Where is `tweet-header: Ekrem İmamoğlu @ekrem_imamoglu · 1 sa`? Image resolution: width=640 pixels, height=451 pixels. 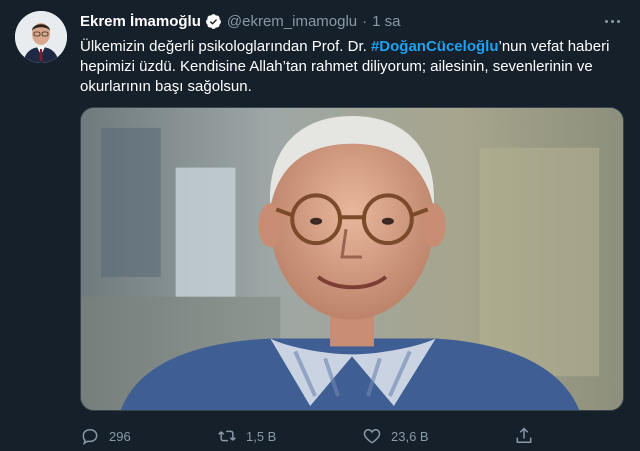 tweet-header: Ekrem İmamoğlu @ekrem_imamoglu · 1 sa is located at coordinates (240, 21).